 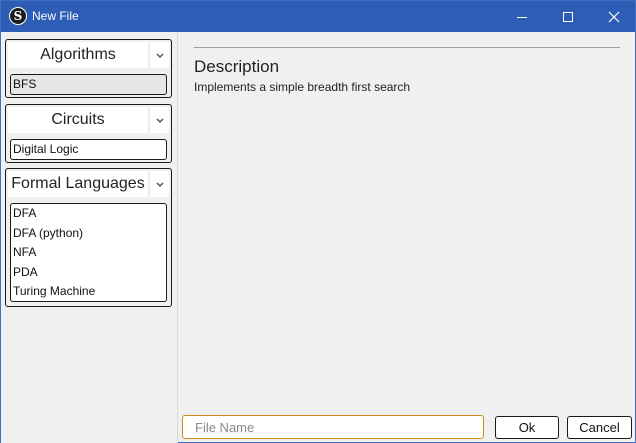 I want to click on description-divider, so click(x=407, y=47).